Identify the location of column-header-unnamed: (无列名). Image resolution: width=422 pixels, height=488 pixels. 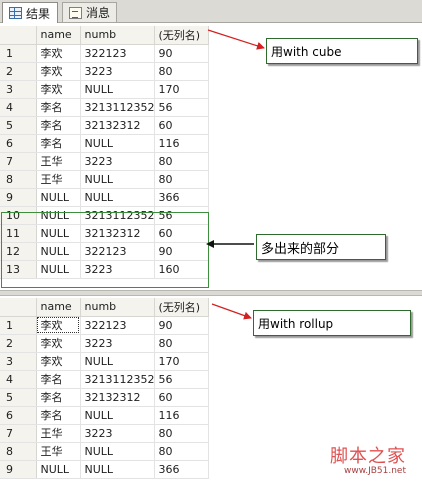
(181, 35).